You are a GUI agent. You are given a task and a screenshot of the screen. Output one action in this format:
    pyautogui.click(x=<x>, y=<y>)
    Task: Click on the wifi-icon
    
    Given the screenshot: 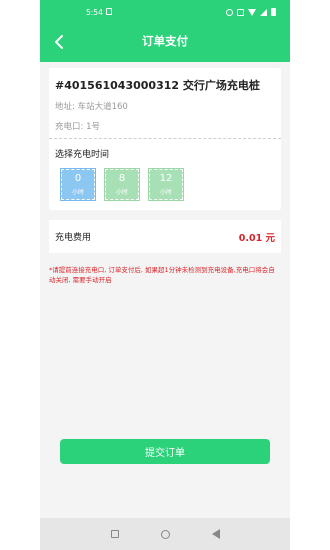 What is the action you would take?
    pyautogui.click(x=252, y=12)
    